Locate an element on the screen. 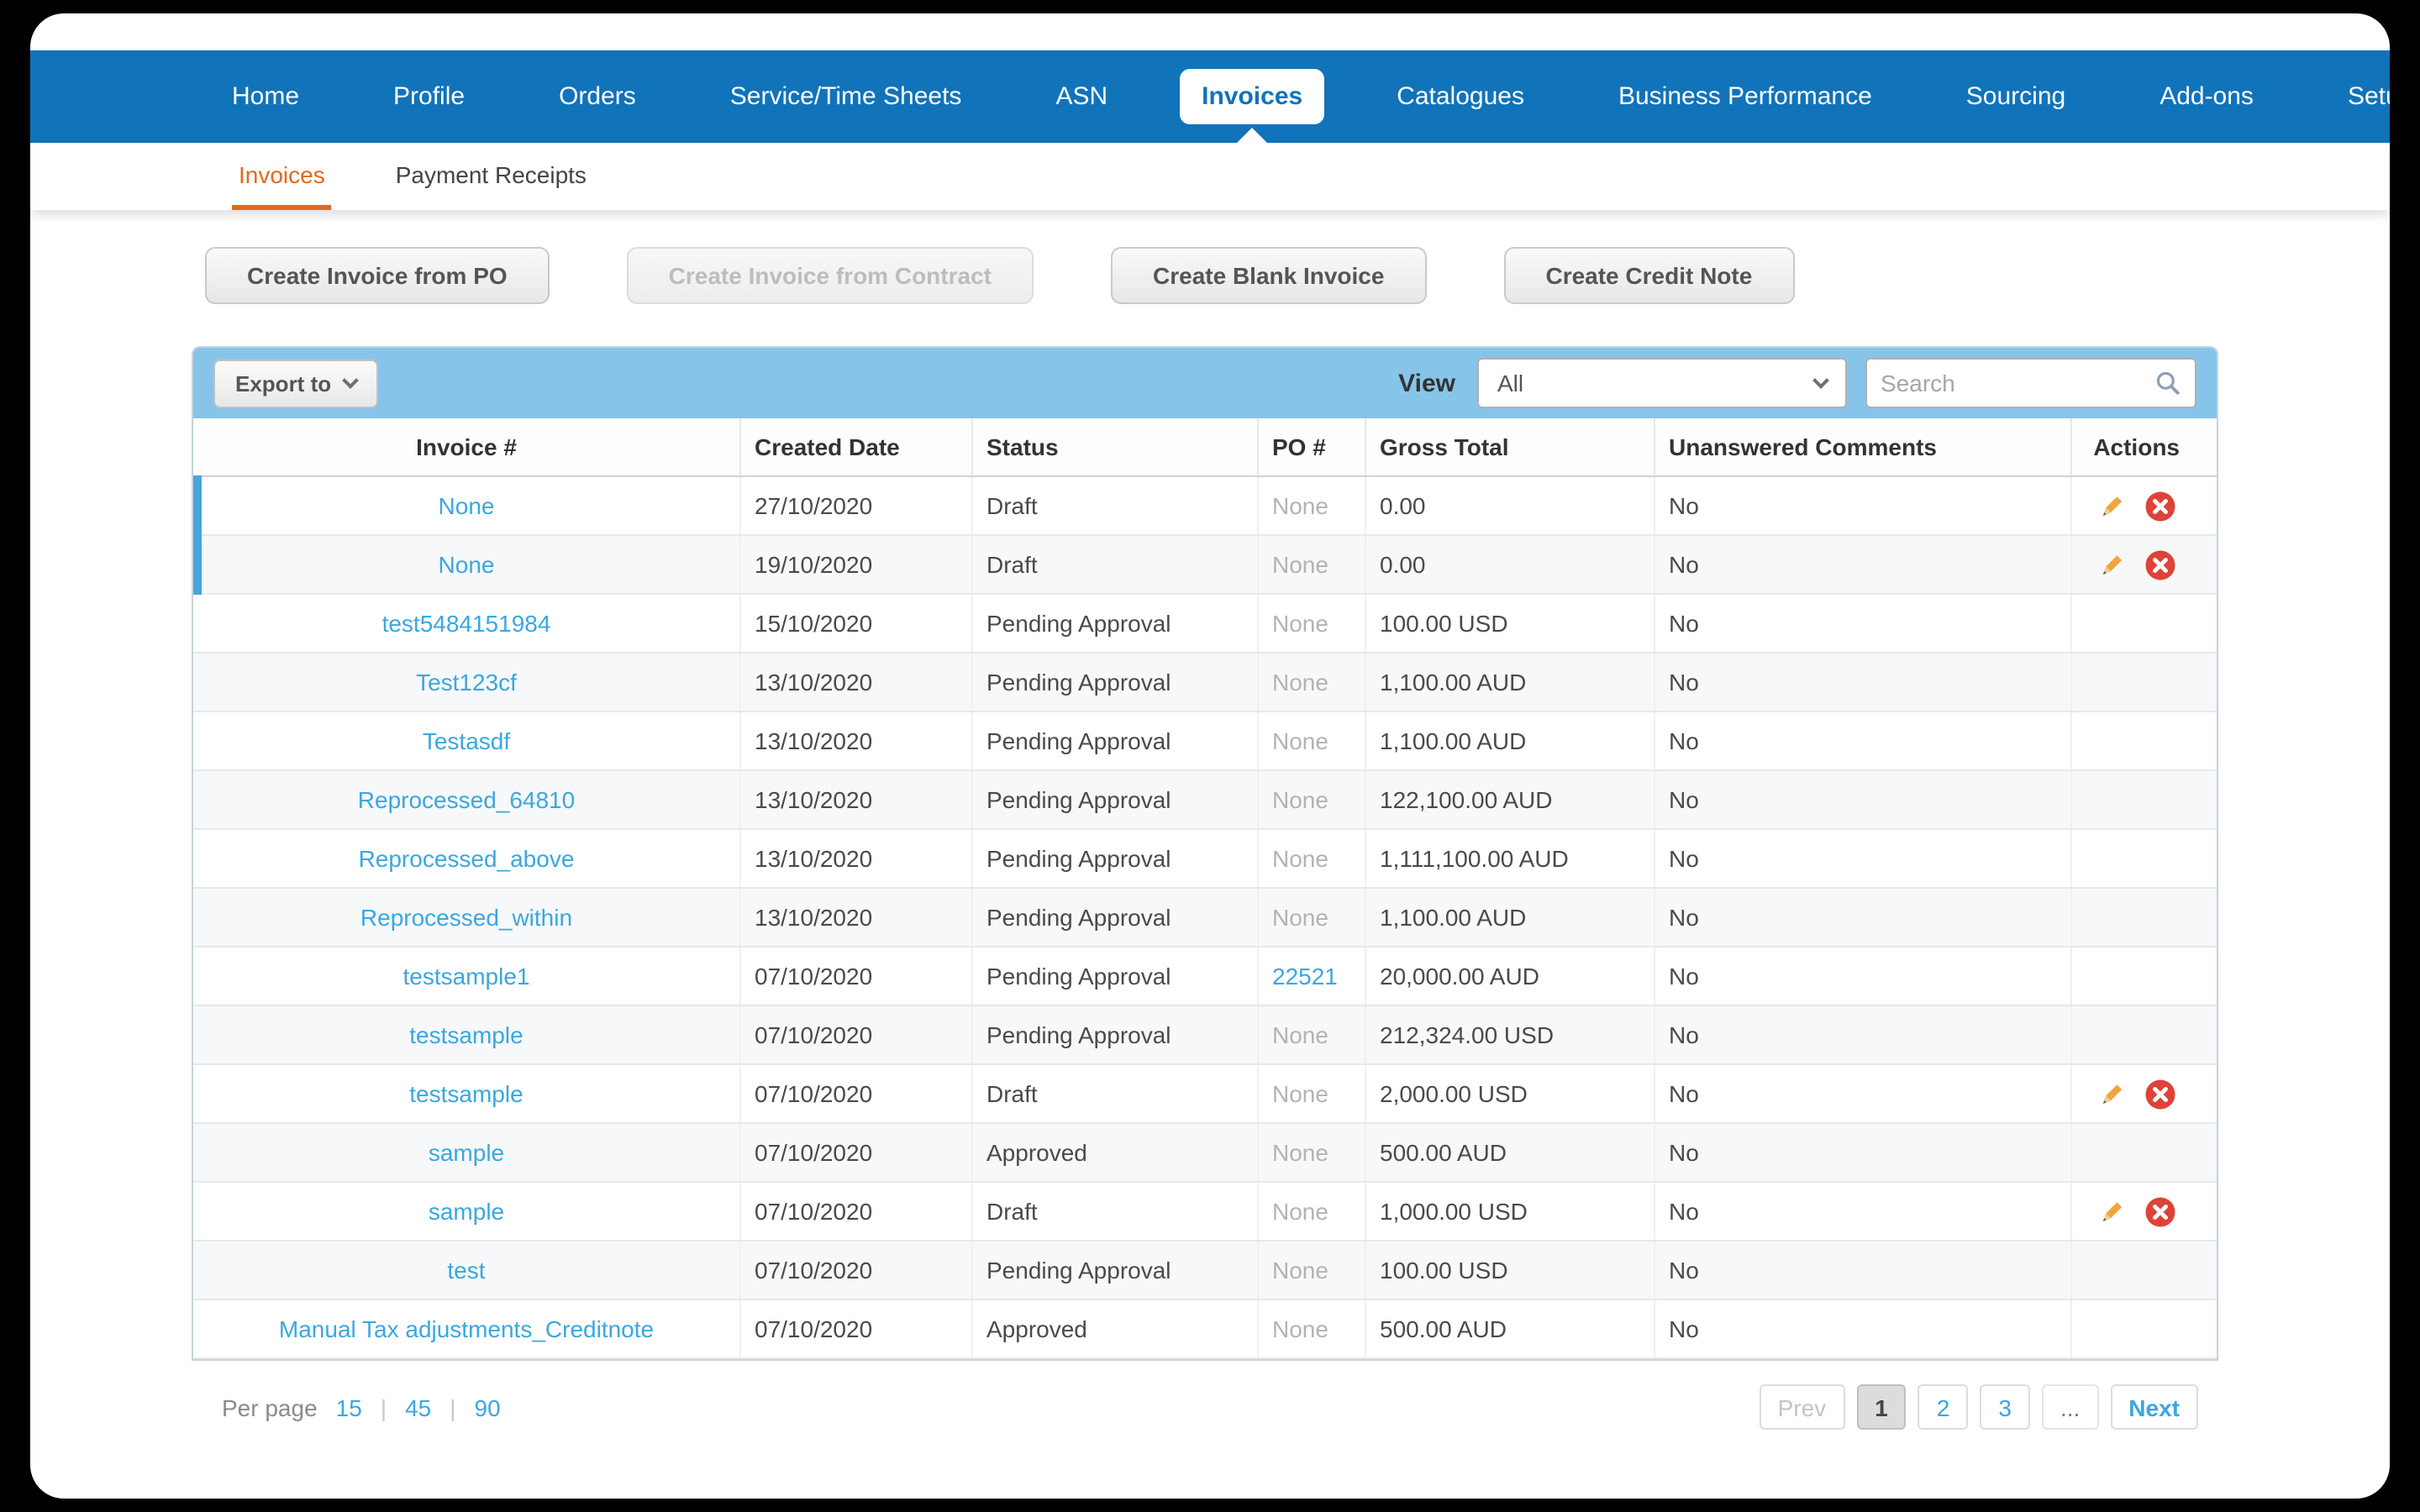  invoice-link: Manual Tax adjustments_Creditnote is located at coordinates (466, 1328).